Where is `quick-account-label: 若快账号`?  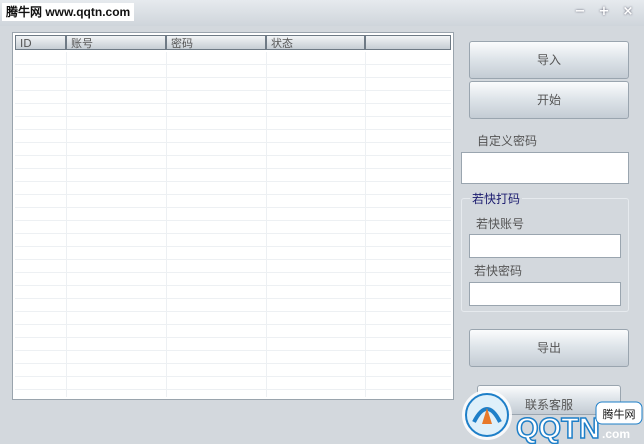
quick-account-label: 若快账号 is located at coordinates (500, 224).